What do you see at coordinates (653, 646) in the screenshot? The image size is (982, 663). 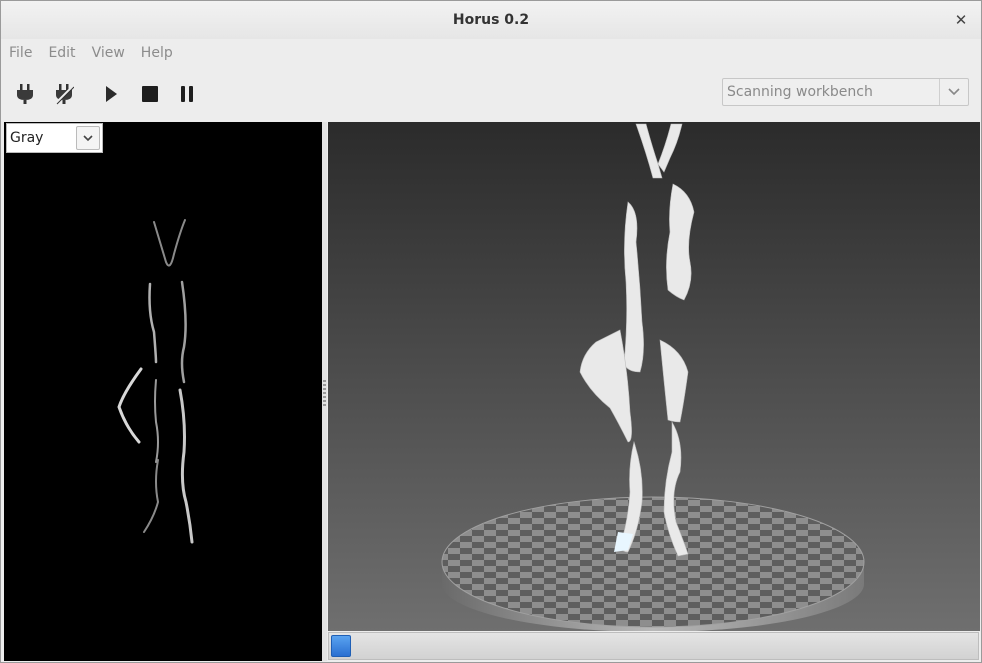 I see `scan-progress-bar` at bounding box center [653, 646].